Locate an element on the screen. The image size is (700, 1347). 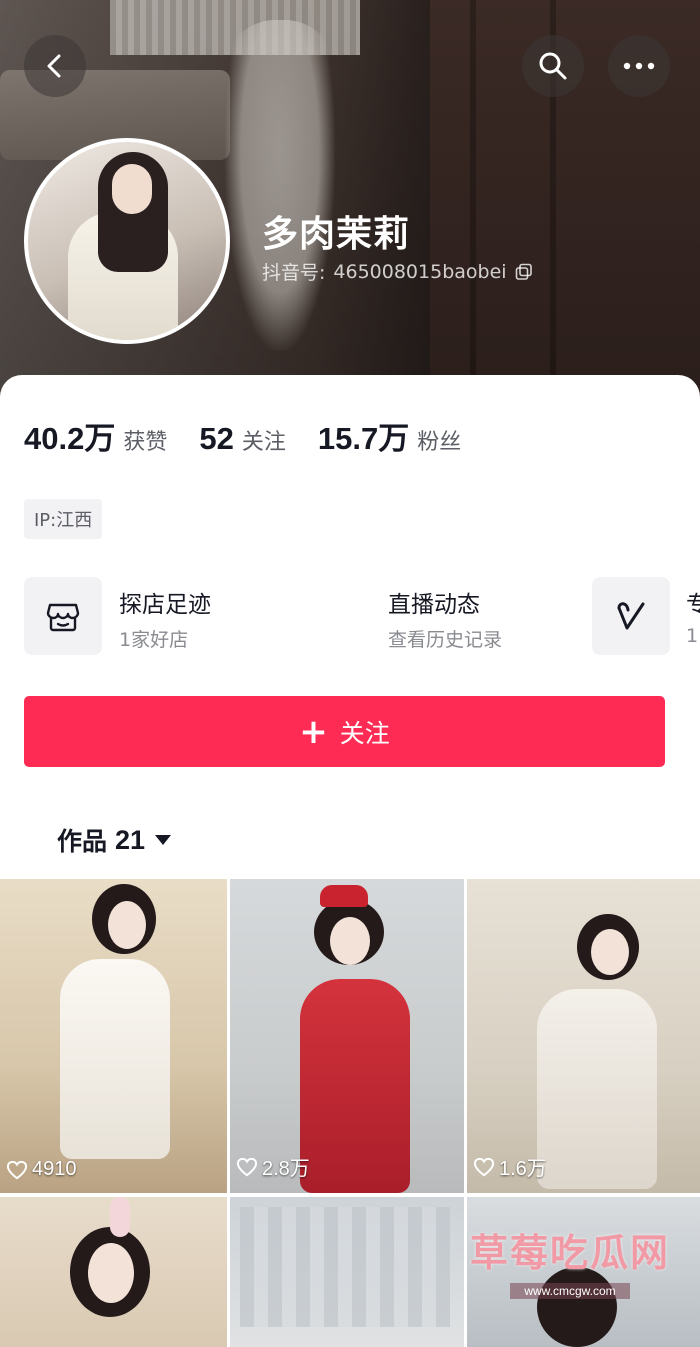
works-tab-count: 21 is located at coordinates (130, 839).